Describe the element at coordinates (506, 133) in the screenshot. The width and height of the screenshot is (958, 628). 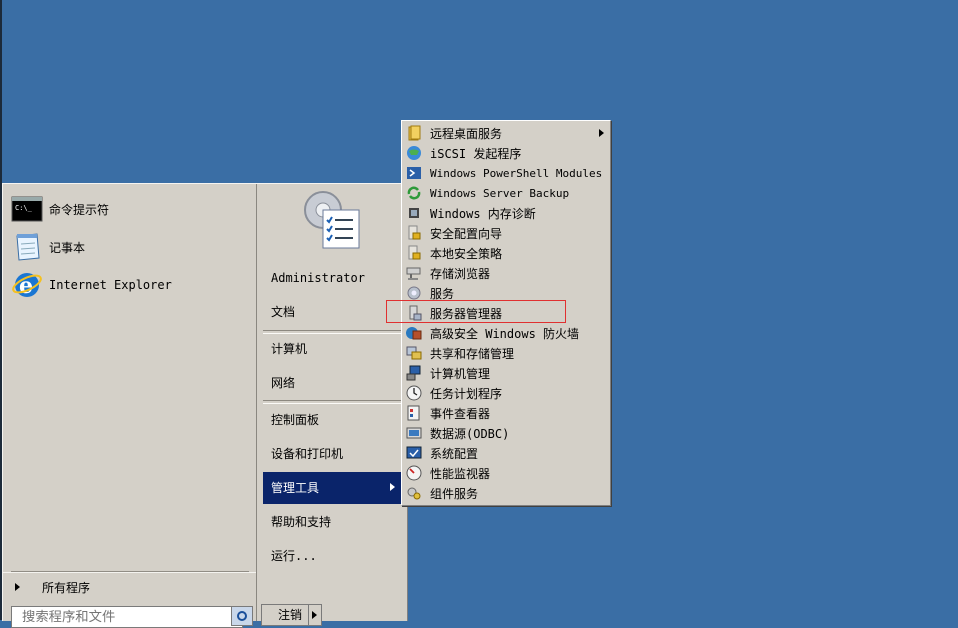
I see `submenu-item-remote-desktop-services: 远程桌面服务` at that location.